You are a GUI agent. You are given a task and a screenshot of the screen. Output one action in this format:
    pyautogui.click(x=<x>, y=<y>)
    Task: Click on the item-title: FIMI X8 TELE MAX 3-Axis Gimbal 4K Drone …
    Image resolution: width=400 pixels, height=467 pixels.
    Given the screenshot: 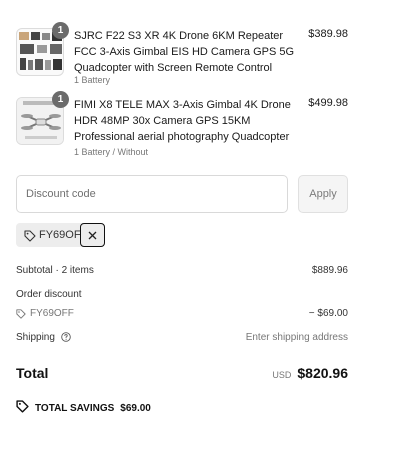 What is the action you would take?
    pyautogui.click(x=182, y=121)
    